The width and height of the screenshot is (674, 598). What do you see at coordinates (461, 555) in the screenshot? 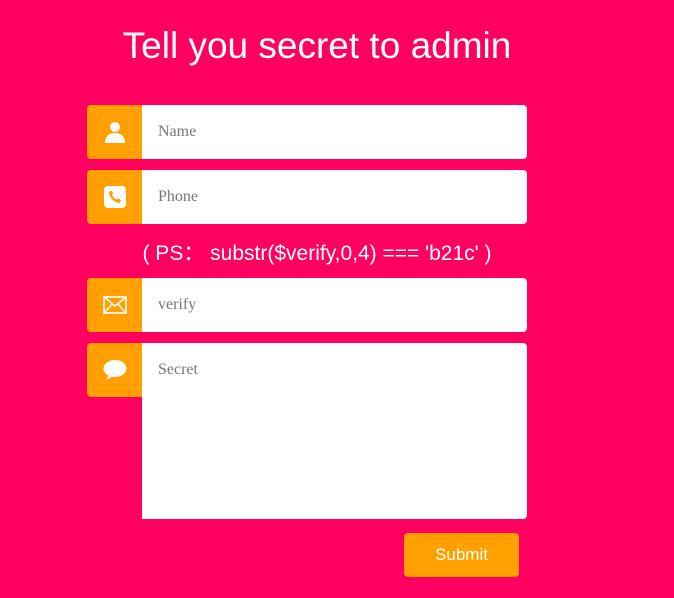
I see `submit-button: Submit` at bounding box center [461, 555].